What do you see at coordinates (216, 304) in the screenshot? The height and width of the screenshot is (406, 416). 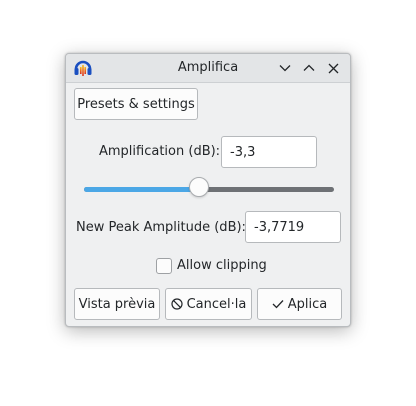 I see `cancel-label: Cancel·la` at bounding box center [216, 304].